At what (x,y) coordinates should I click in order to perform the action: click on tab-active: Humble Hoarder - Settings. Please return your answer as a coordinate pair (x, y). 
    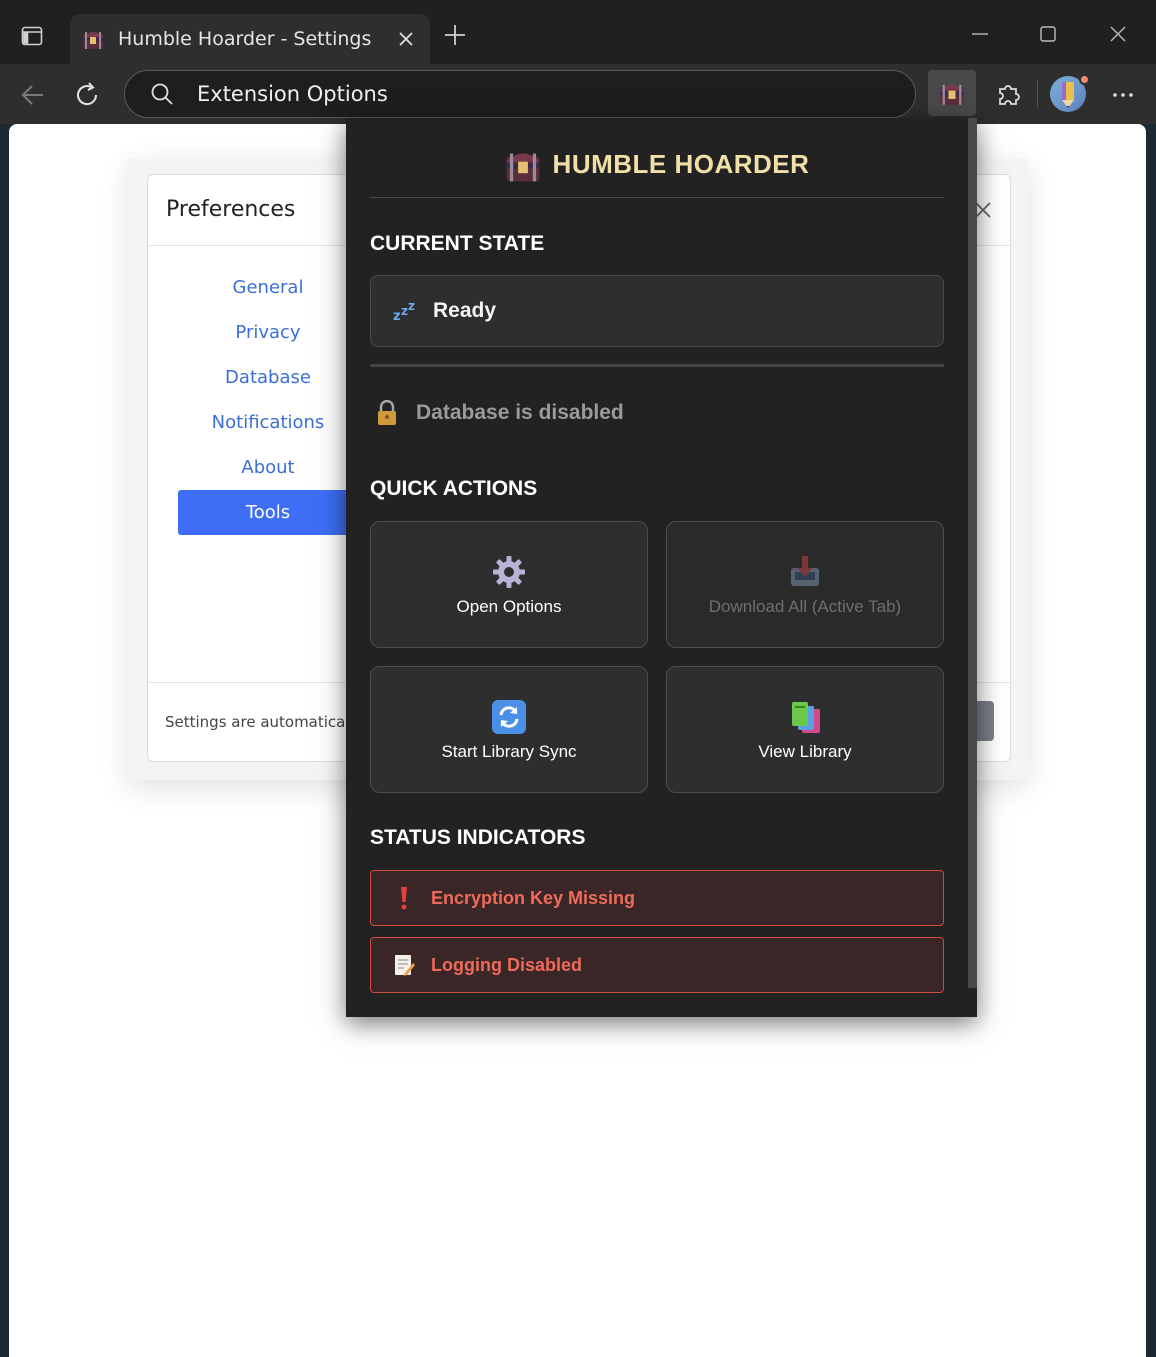
    Looking at the image, I should click on (250, 39).